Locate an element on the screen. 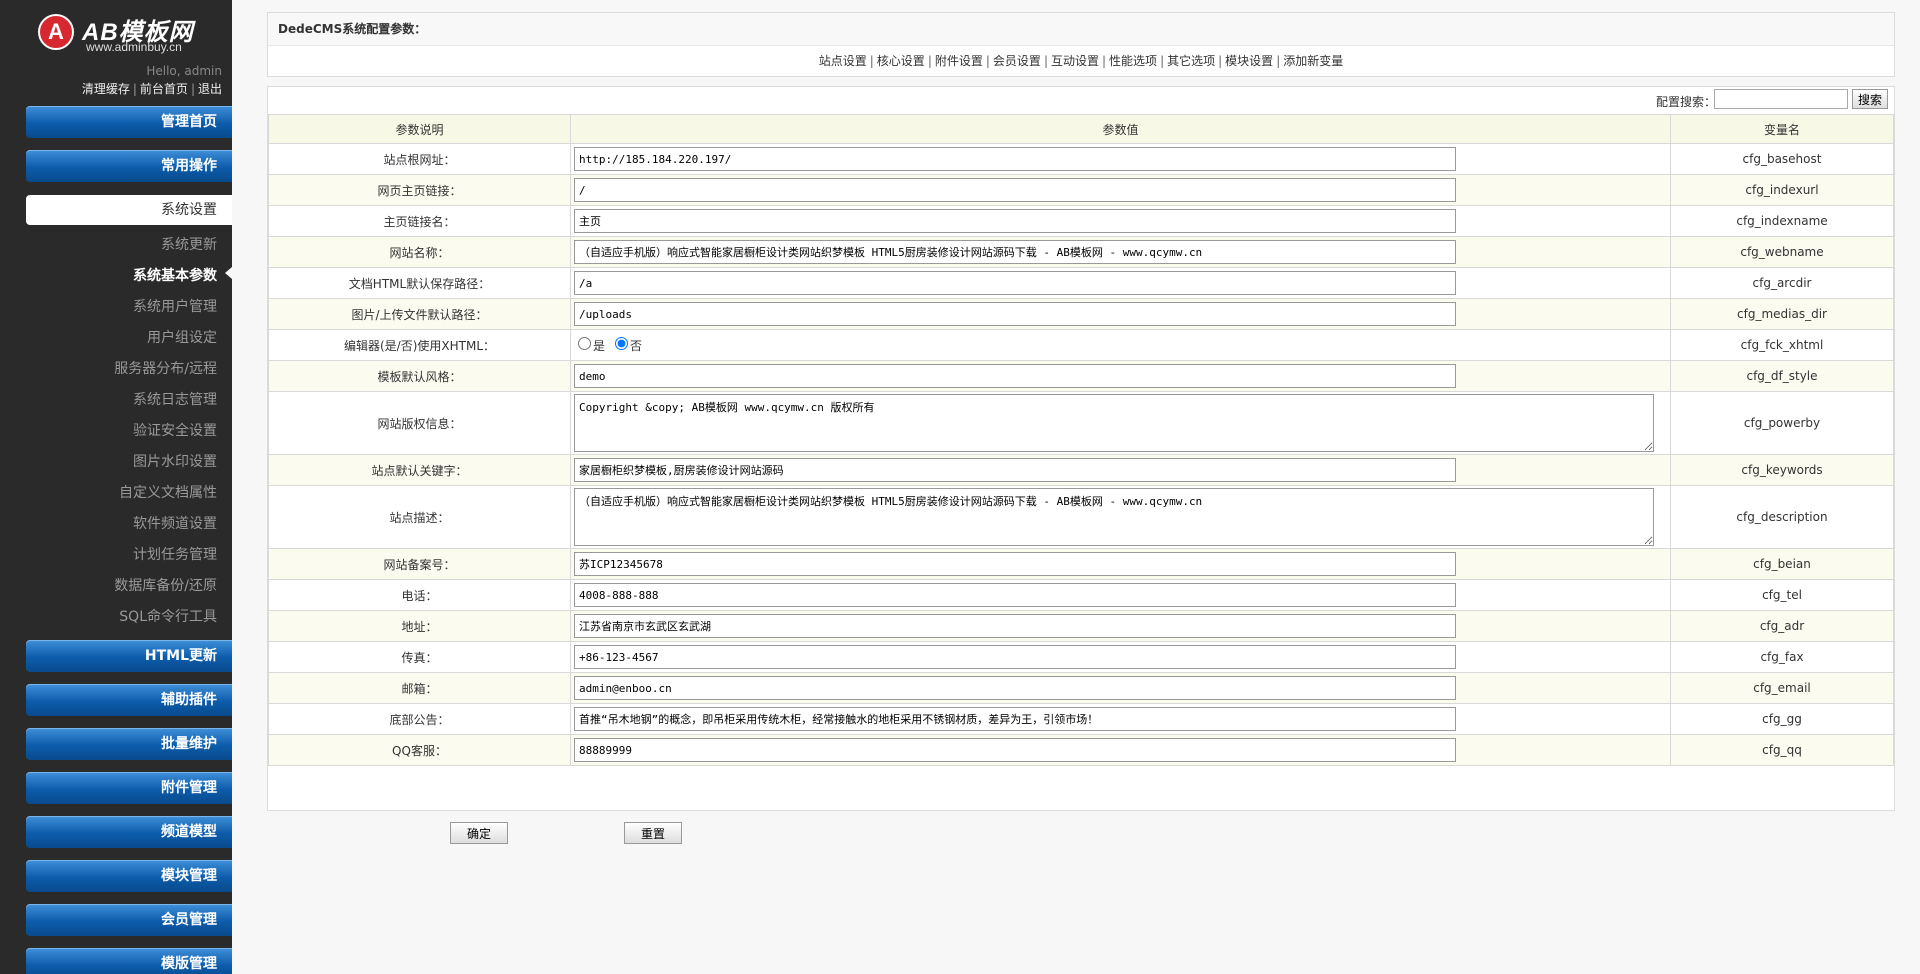 This screenshot has width=1920, height=974. sub-item-server-remote: 服务器分布/远程 is located at coordinates (165, 368).